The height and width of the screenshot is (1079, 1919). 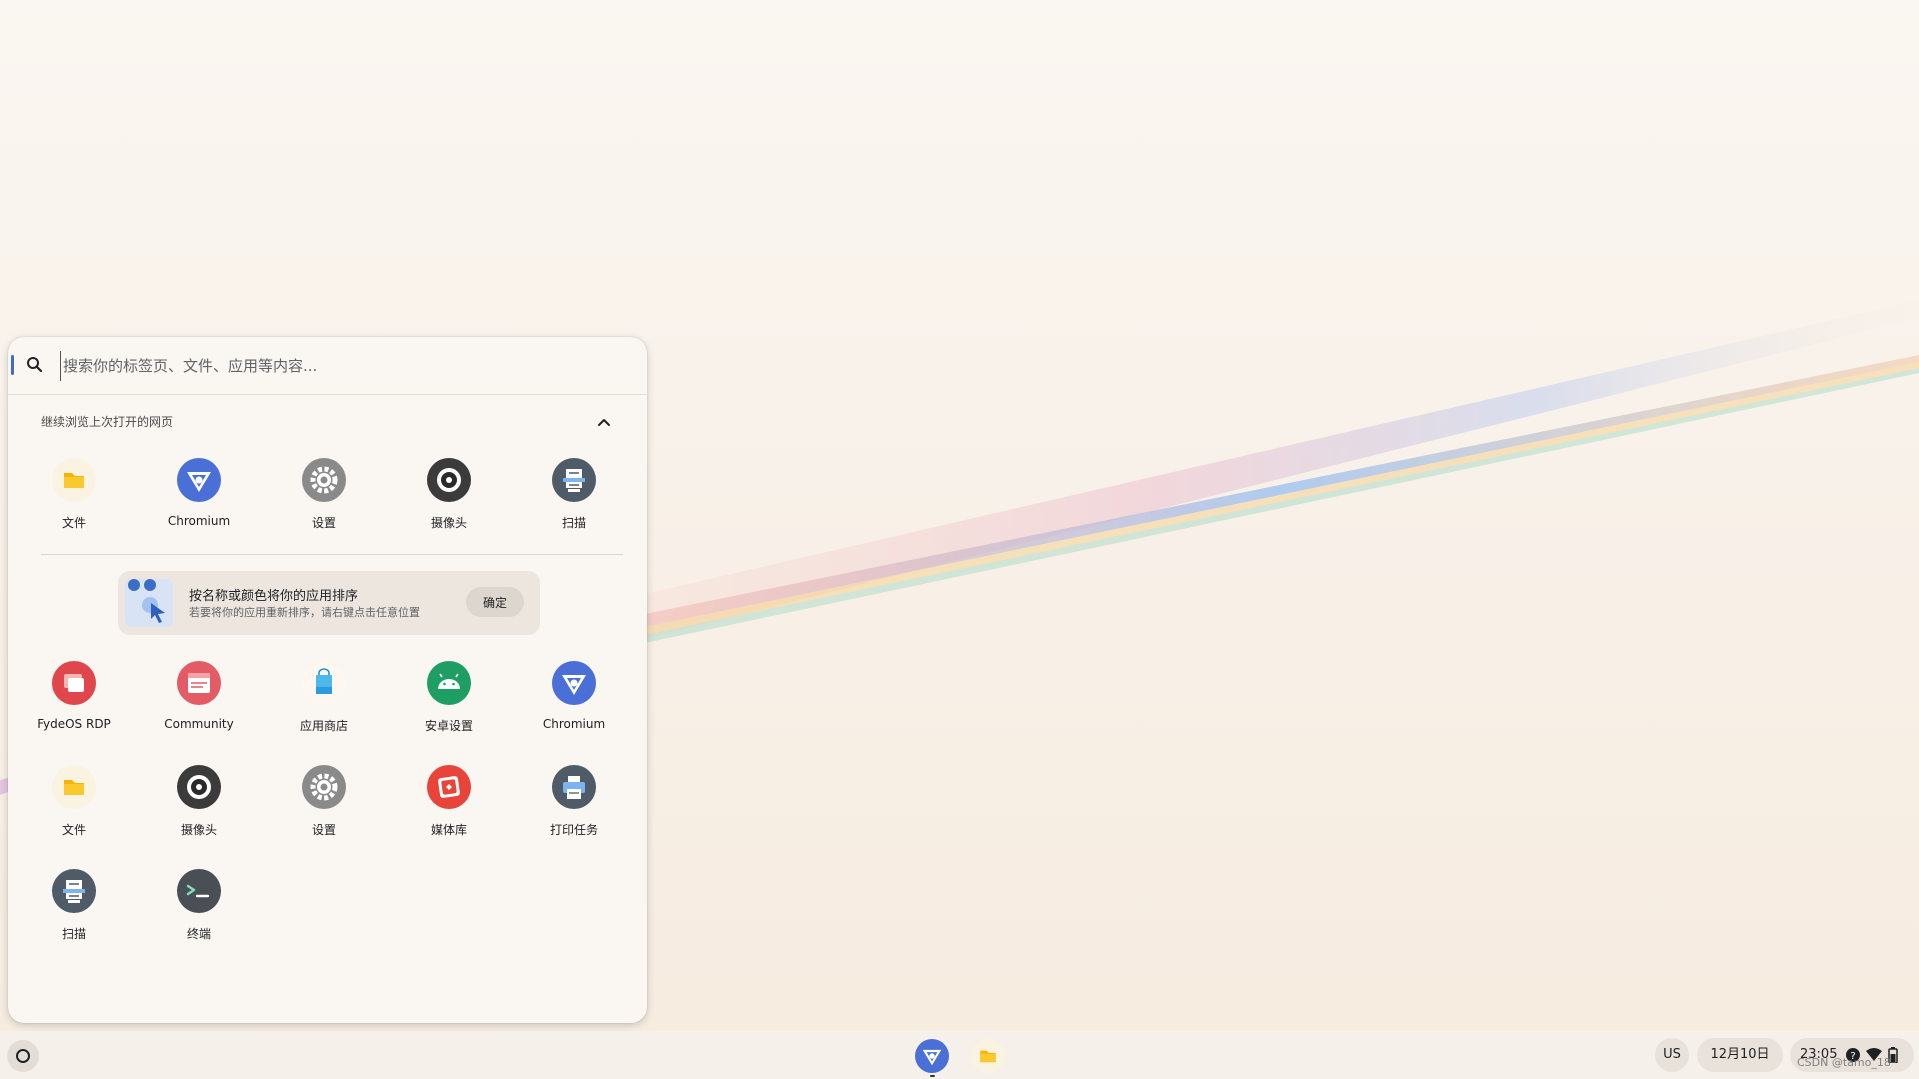 What do you see at coordinates (1844, 1062) in the screenshot?
I see `watermark: CSDN @tamo_18` at bounding box center [1844, 1062].